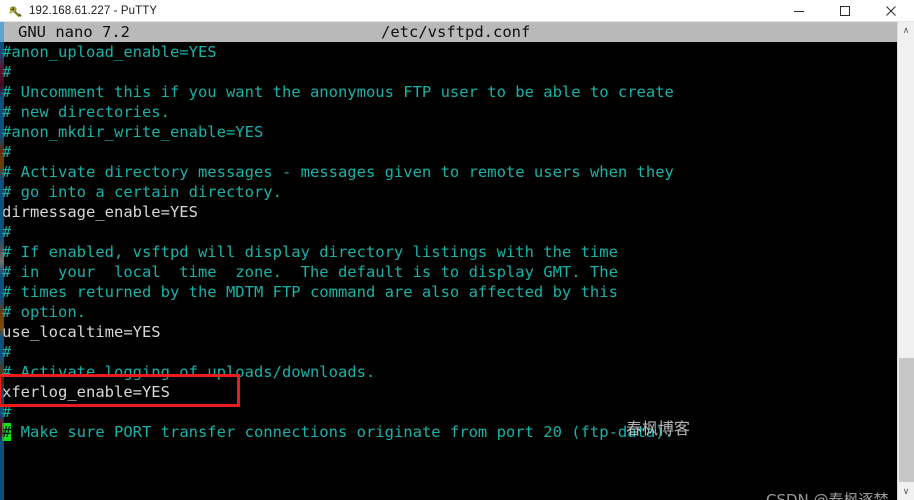 Image resolution: width=914 pixels, height=500 pixels. What do you see at coordinates (891, 11) in the screenshot?
I see `close-button` at bounding box center [891, 11].